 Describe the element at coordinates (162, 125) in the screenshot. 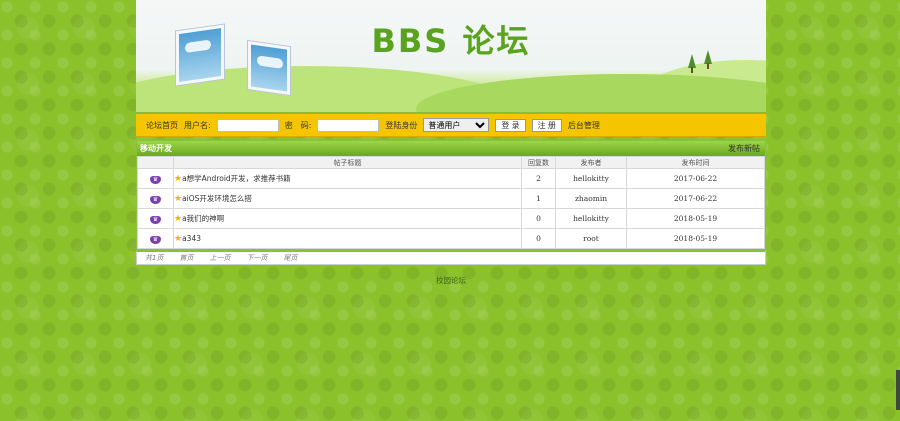

I see `home-link: 论坛首页` at that location.